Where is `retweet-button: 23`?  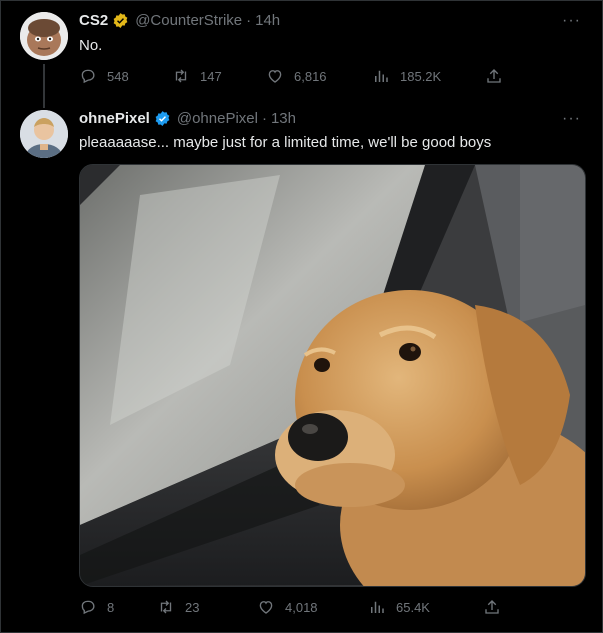
retweet-button: 23 is located at coordinates (207, 607).